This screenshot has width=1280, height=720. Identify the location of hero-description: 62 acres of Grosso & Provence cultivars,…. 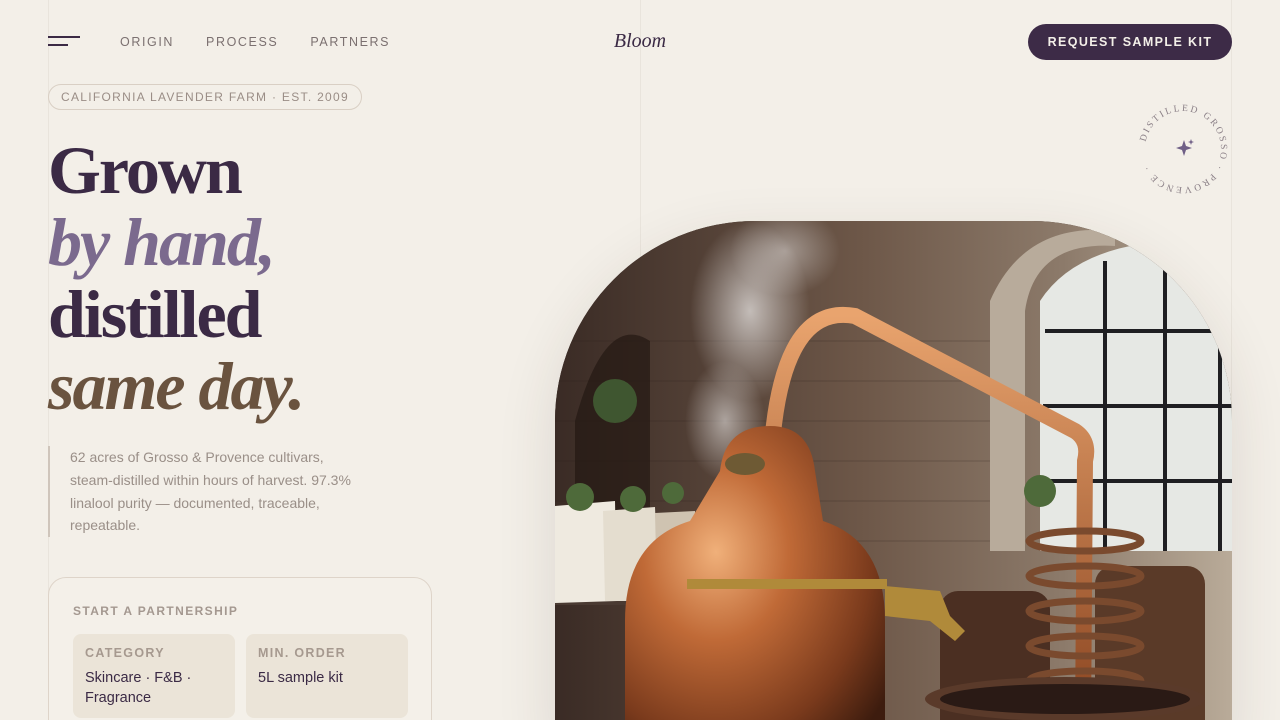
(208, 492).